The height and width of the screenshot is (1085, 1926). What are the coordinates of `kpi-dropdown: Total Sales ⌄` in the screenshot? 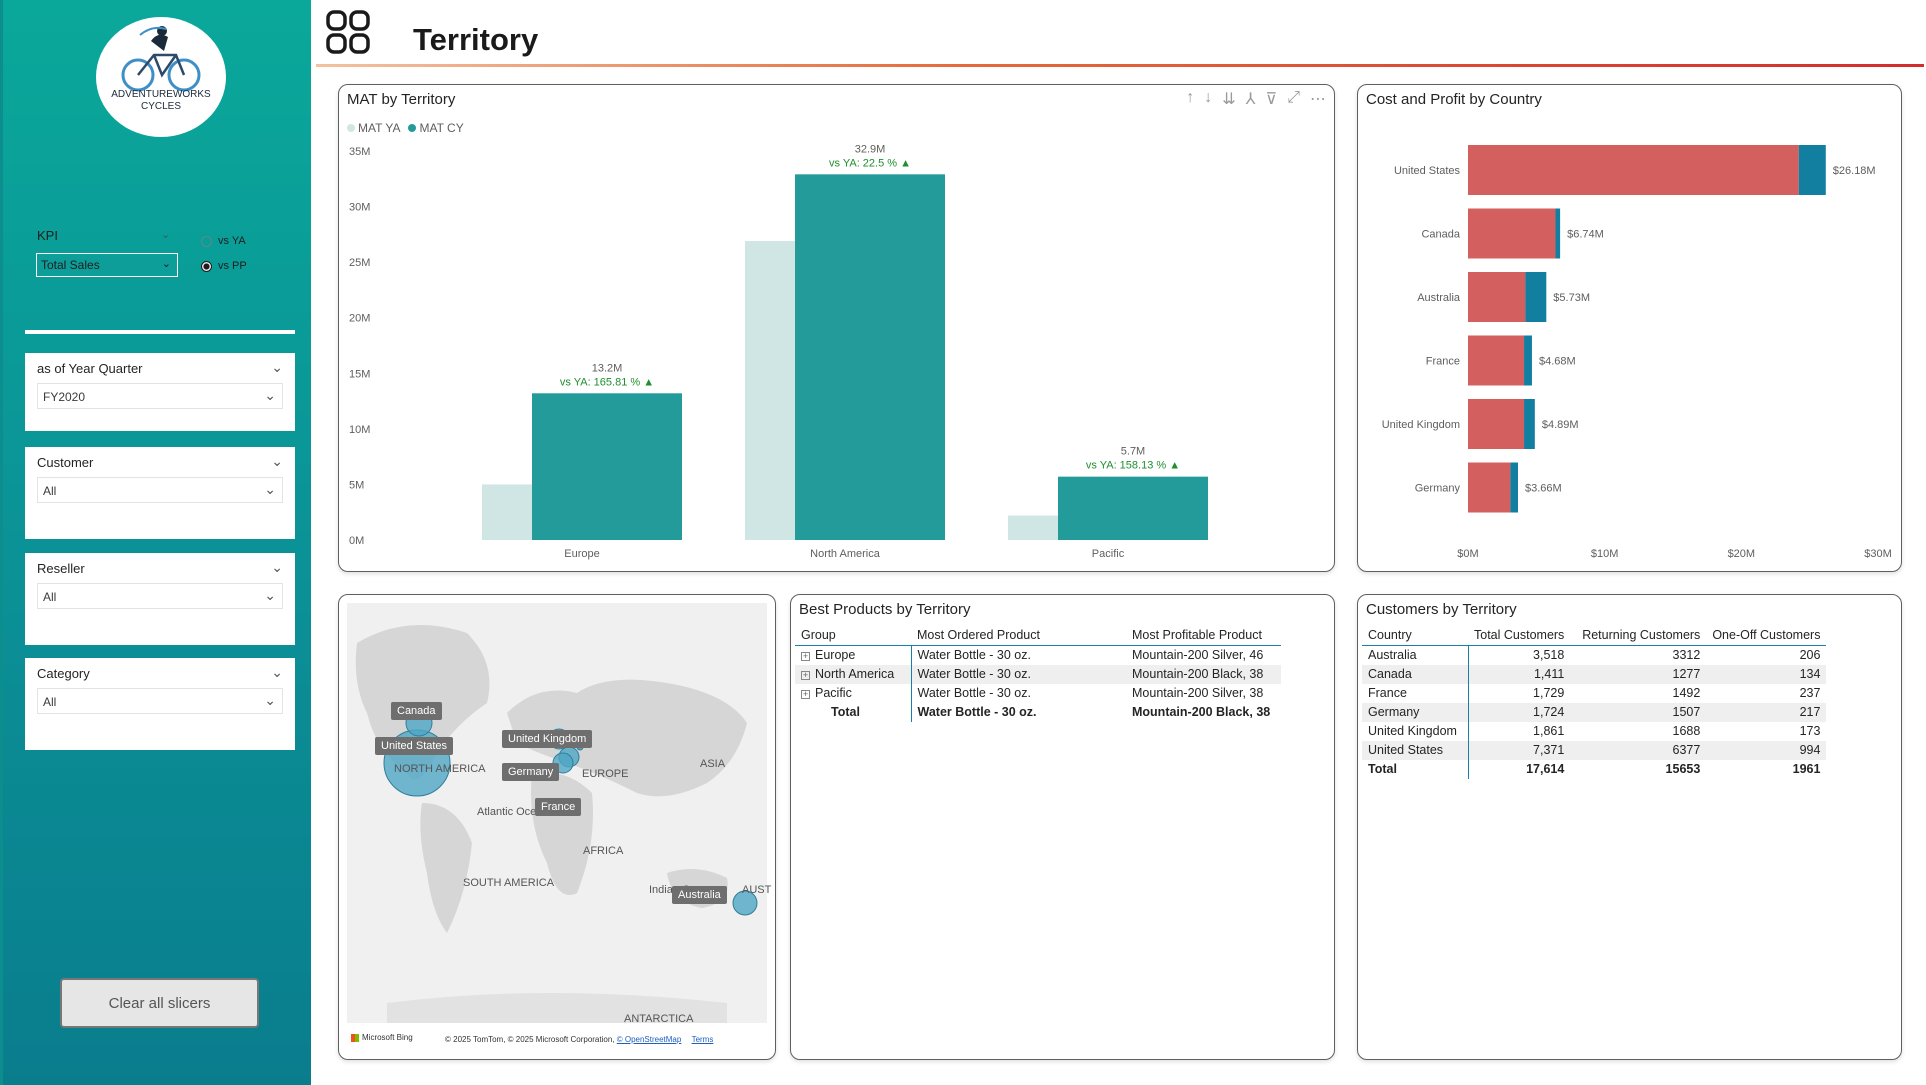 It's located at (107, 265).